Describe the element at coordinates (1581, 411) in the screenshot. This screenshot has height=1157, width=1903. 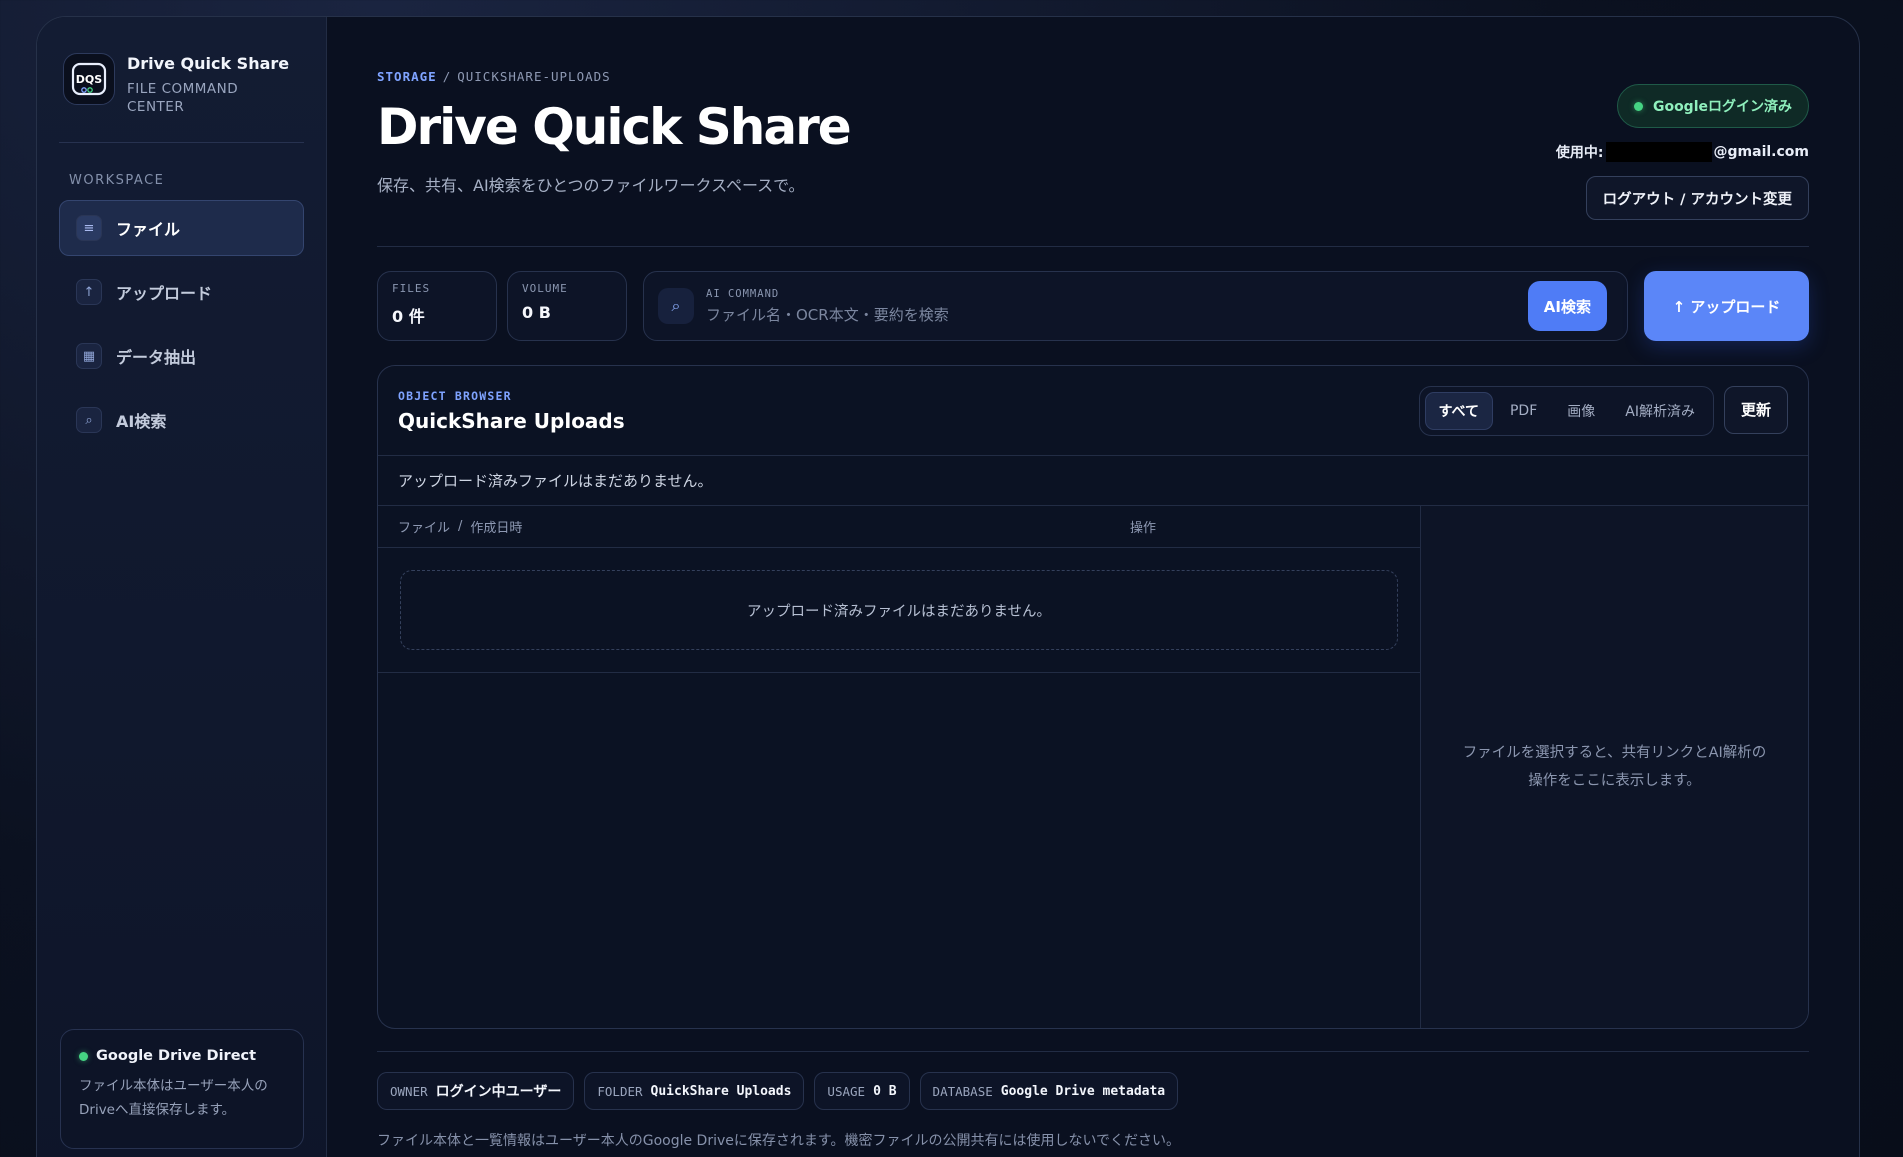
I see `filter-image: 画像` at that location.